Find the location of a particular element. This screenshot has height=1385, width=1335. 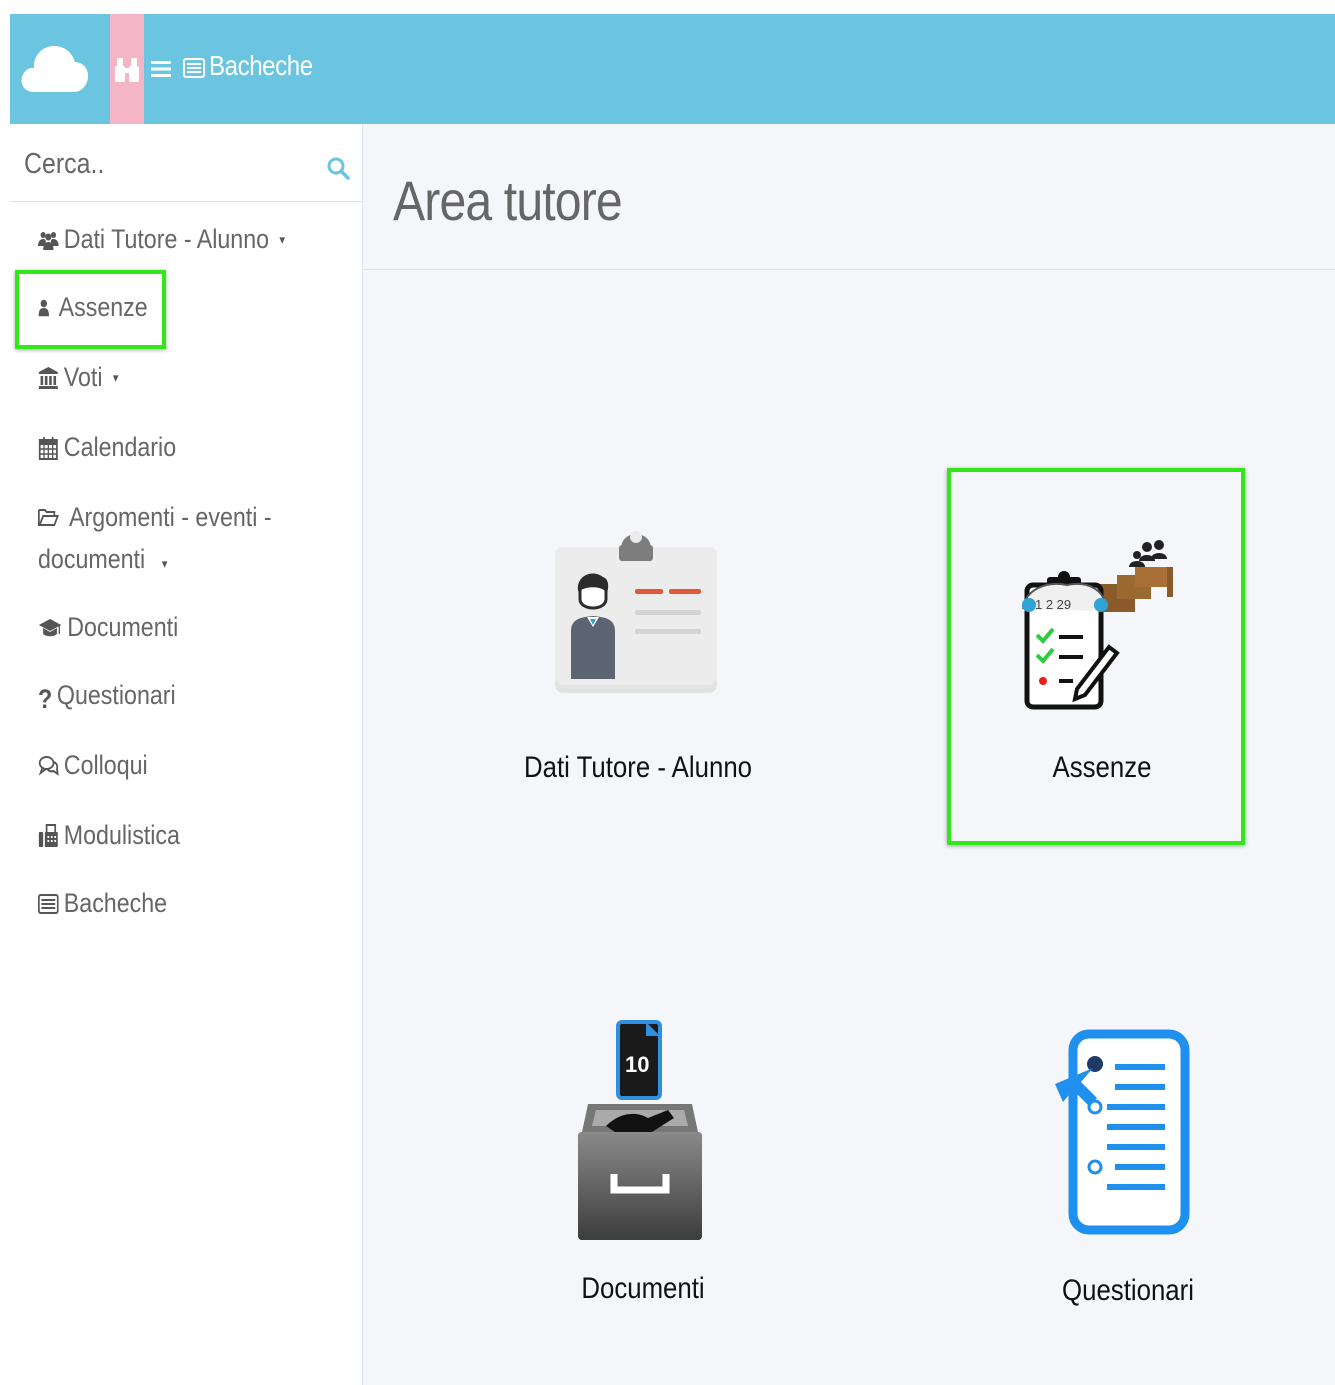

sidebar-item-dati-tutore: Dati Tutore - Alunno ▾ is located at coordinates (161, 239).